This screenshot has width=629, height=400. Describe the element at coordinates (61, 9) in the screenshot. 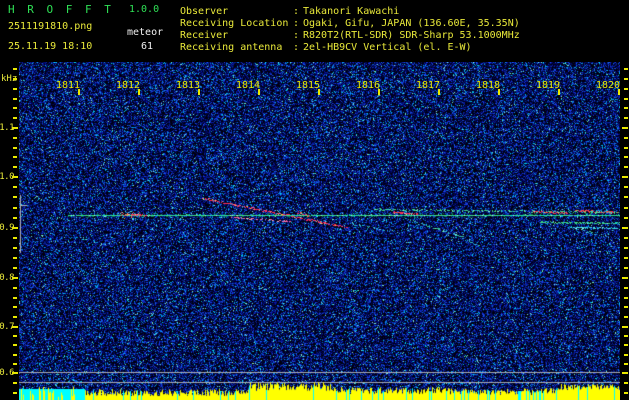

I see `app-title: H R O F F T` at that location.